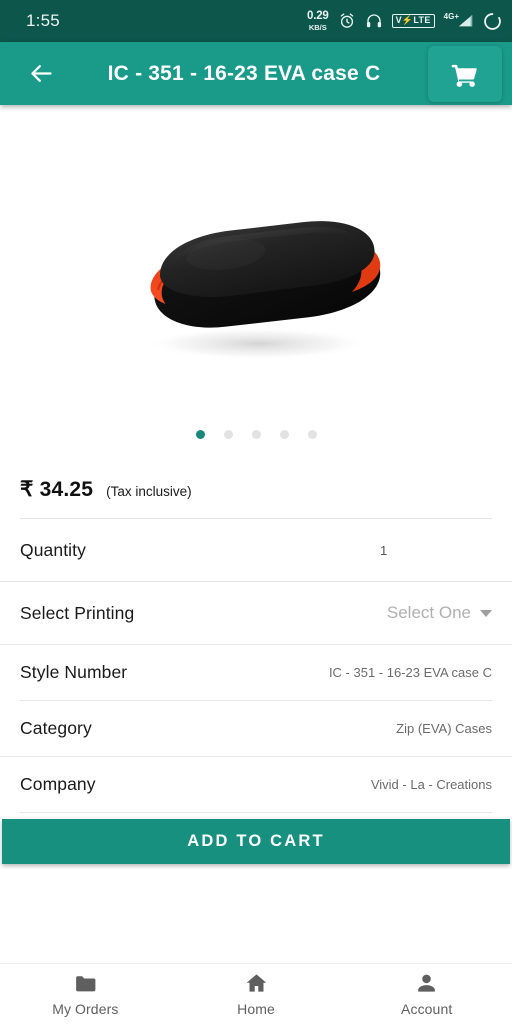 Image resolution: width=512 pixels, height=1024 pixels. Describe the element at coordinates (256, 21) in the screenshot. I see `status-bar: 1:55 0.29 KB/S V⚡LTE 4G+` at that location.